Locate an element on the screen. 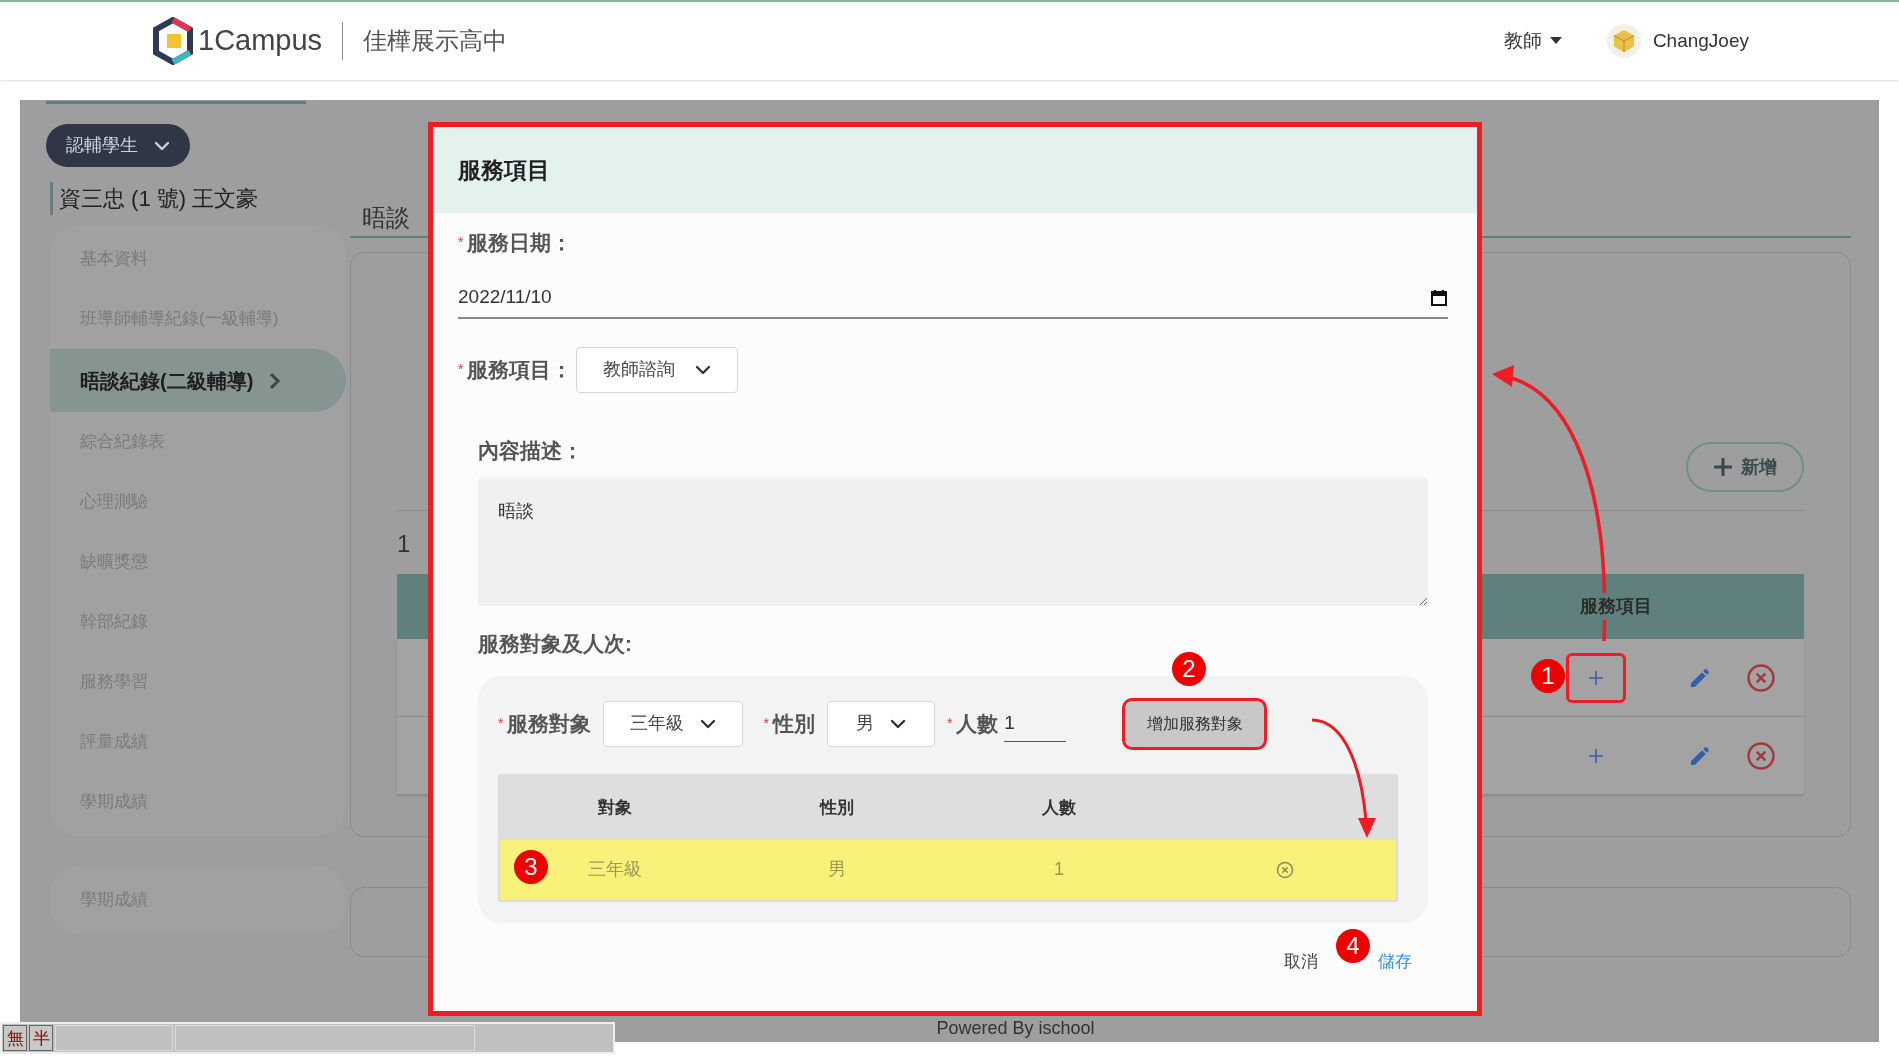 The width and height of the screenshot is (1899, 1062). section-tab: 晤談 is located at coordinates (386, 217).